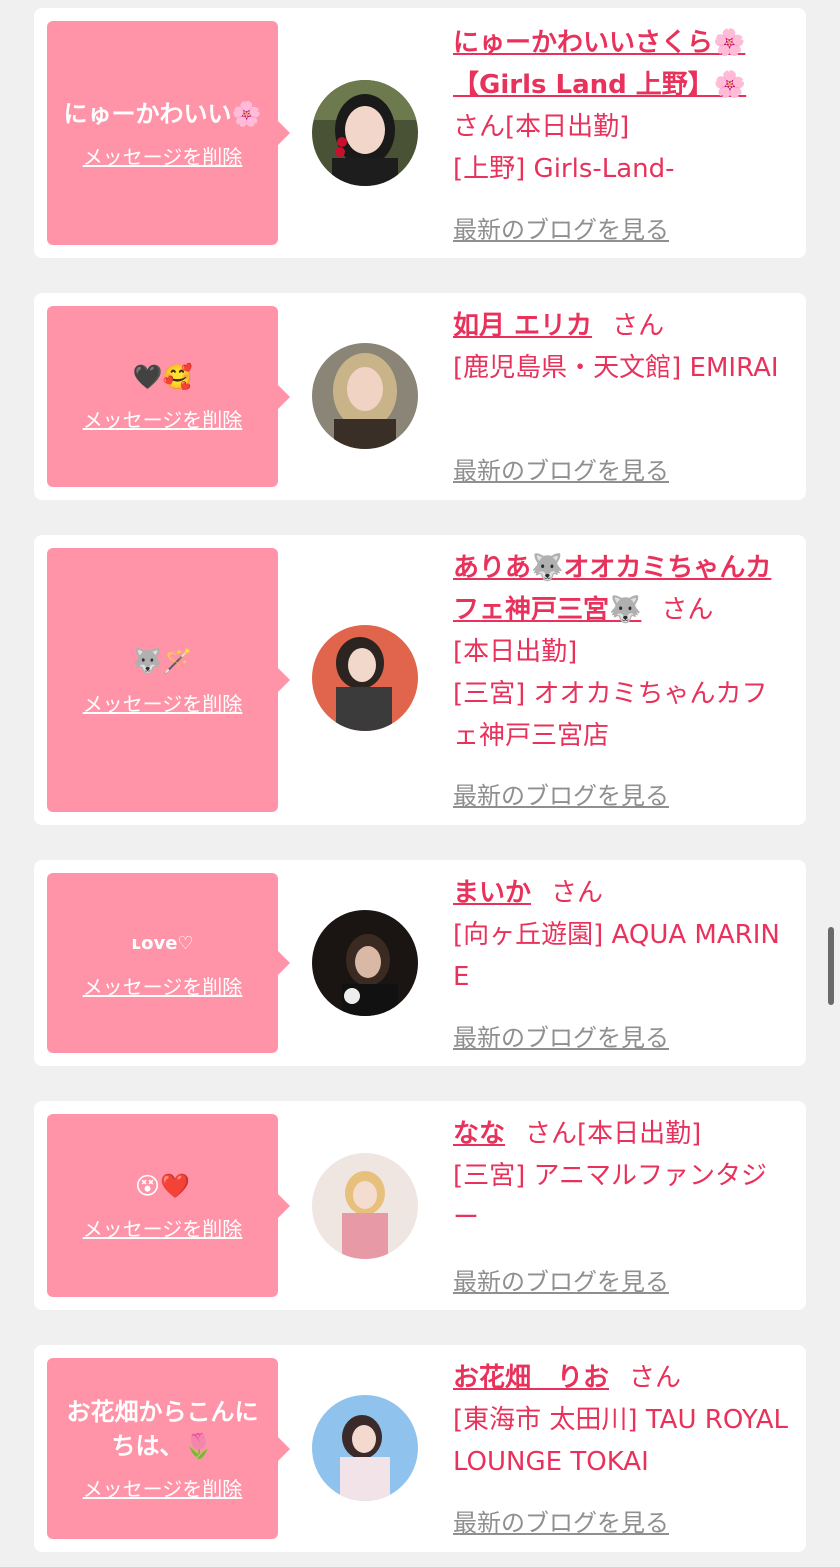 The image size is (840, 1567). What do you see at coordinates (168, 963) in the screenshot?
I see `message-bubble: ʟove♡ メッセージを削除` at bounding box center [168, 963].